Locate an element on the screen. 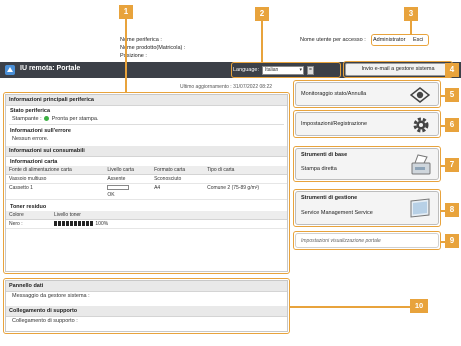  device-name-label: Nome periferica : is located at coordinates (141, 40).